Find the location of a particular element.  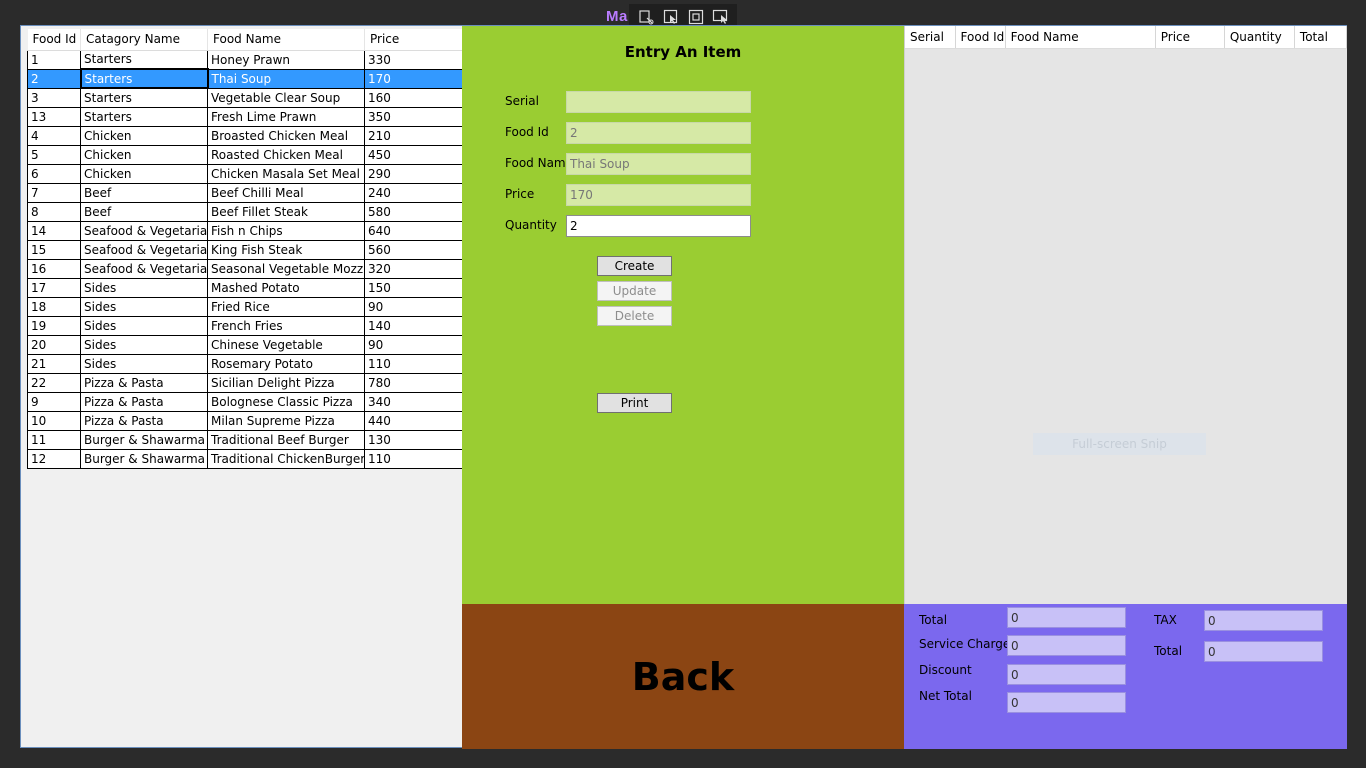

table-cell: 5 is located at coordinates (54, 154).